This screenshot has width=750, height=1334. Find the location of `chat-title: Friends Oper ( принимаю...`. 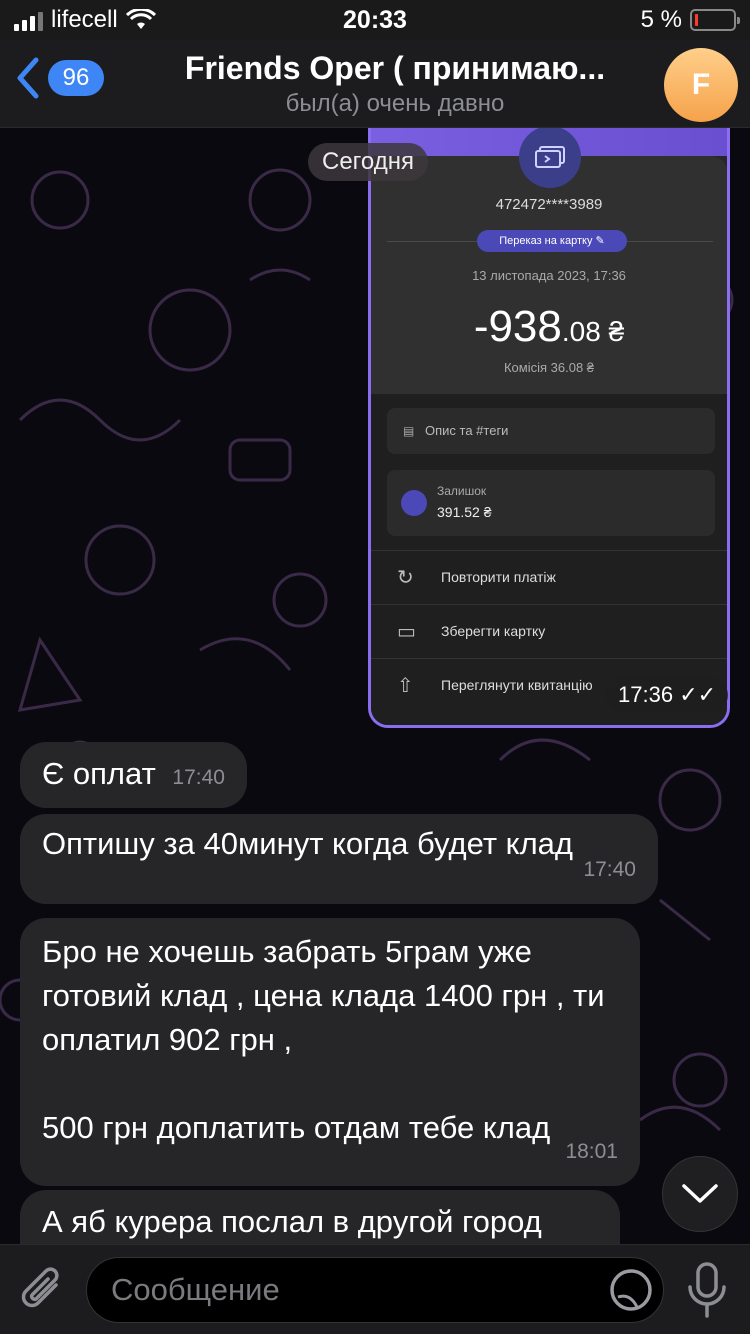

chat-title: Friends Oper ( принимаю... is located at coordinates (395, 68).